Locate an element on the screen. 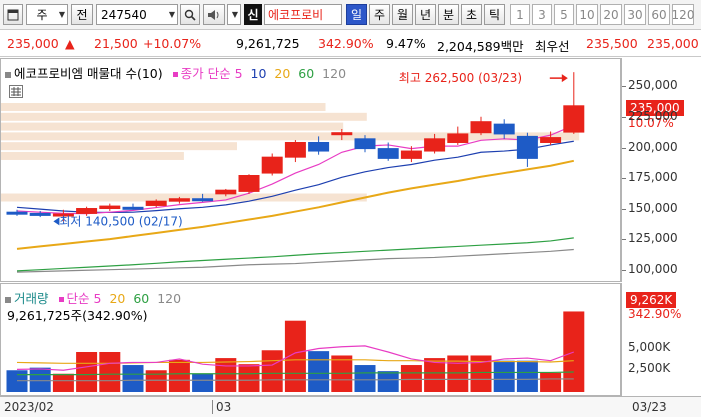  search-icon is located at coordinates (190, 14).